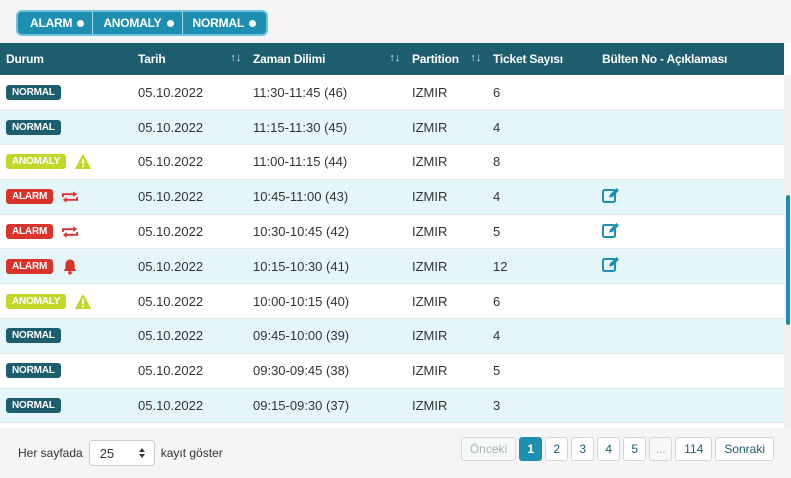  I want to click on per-page-suffix: kayıt göster, so click(191, 453).